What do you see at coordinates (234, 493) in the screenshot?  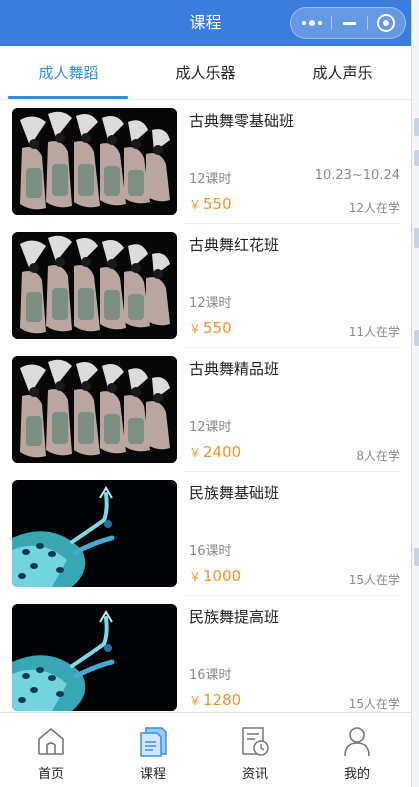 I see `course-name: 民族舞基础班` at bounding box center [234, 493].